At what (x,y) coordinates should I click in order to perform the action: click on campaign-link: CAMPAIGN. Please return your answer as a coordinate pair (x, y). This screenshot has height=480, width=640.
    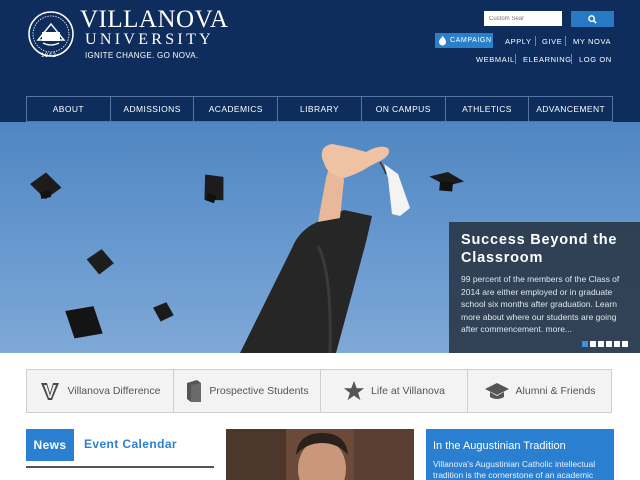
    Looking at the image, I should click on (464, 40).